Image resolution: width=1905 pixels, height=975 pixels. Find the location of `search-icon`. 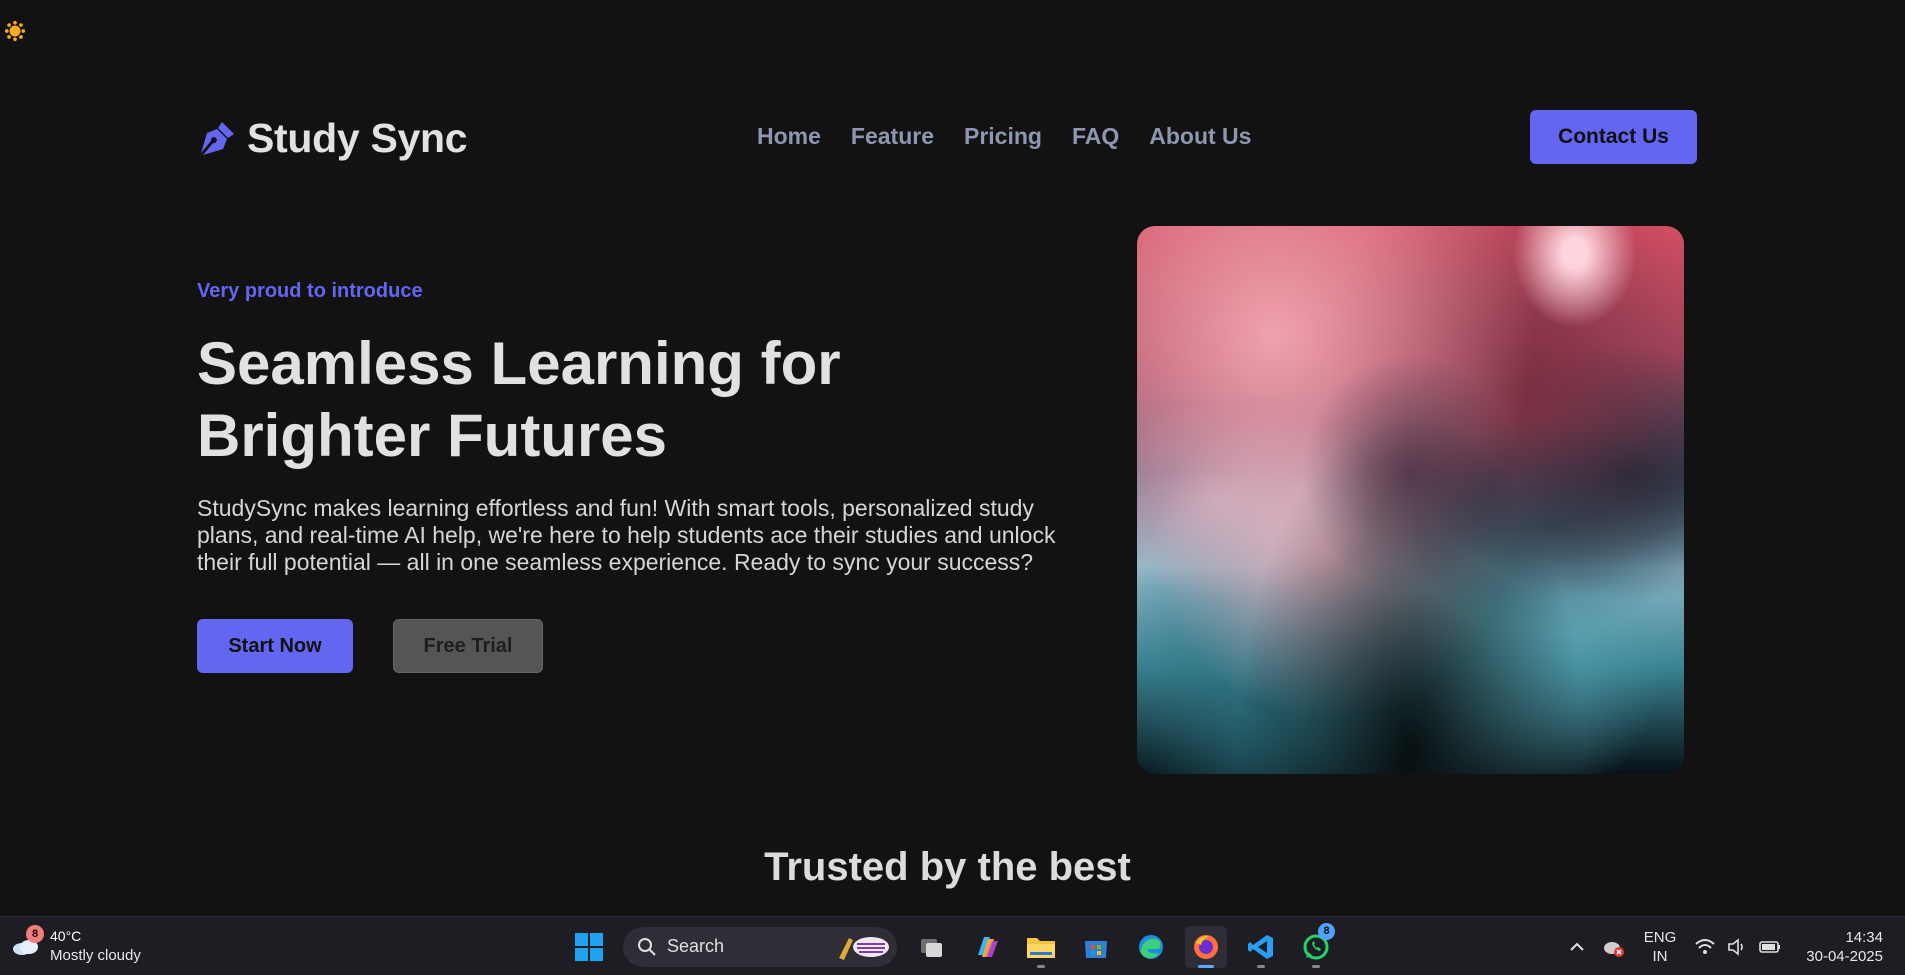

search-icon is located at coordinates (647, 946).